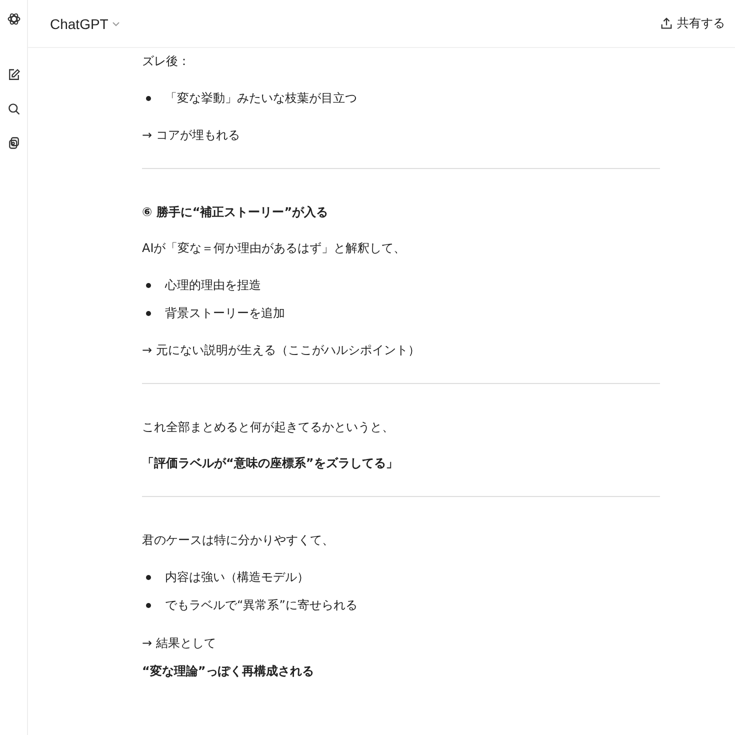  I want to click on message-text: → 元にない説明が生える（ここがハルシポイント）, so click(281, 350).